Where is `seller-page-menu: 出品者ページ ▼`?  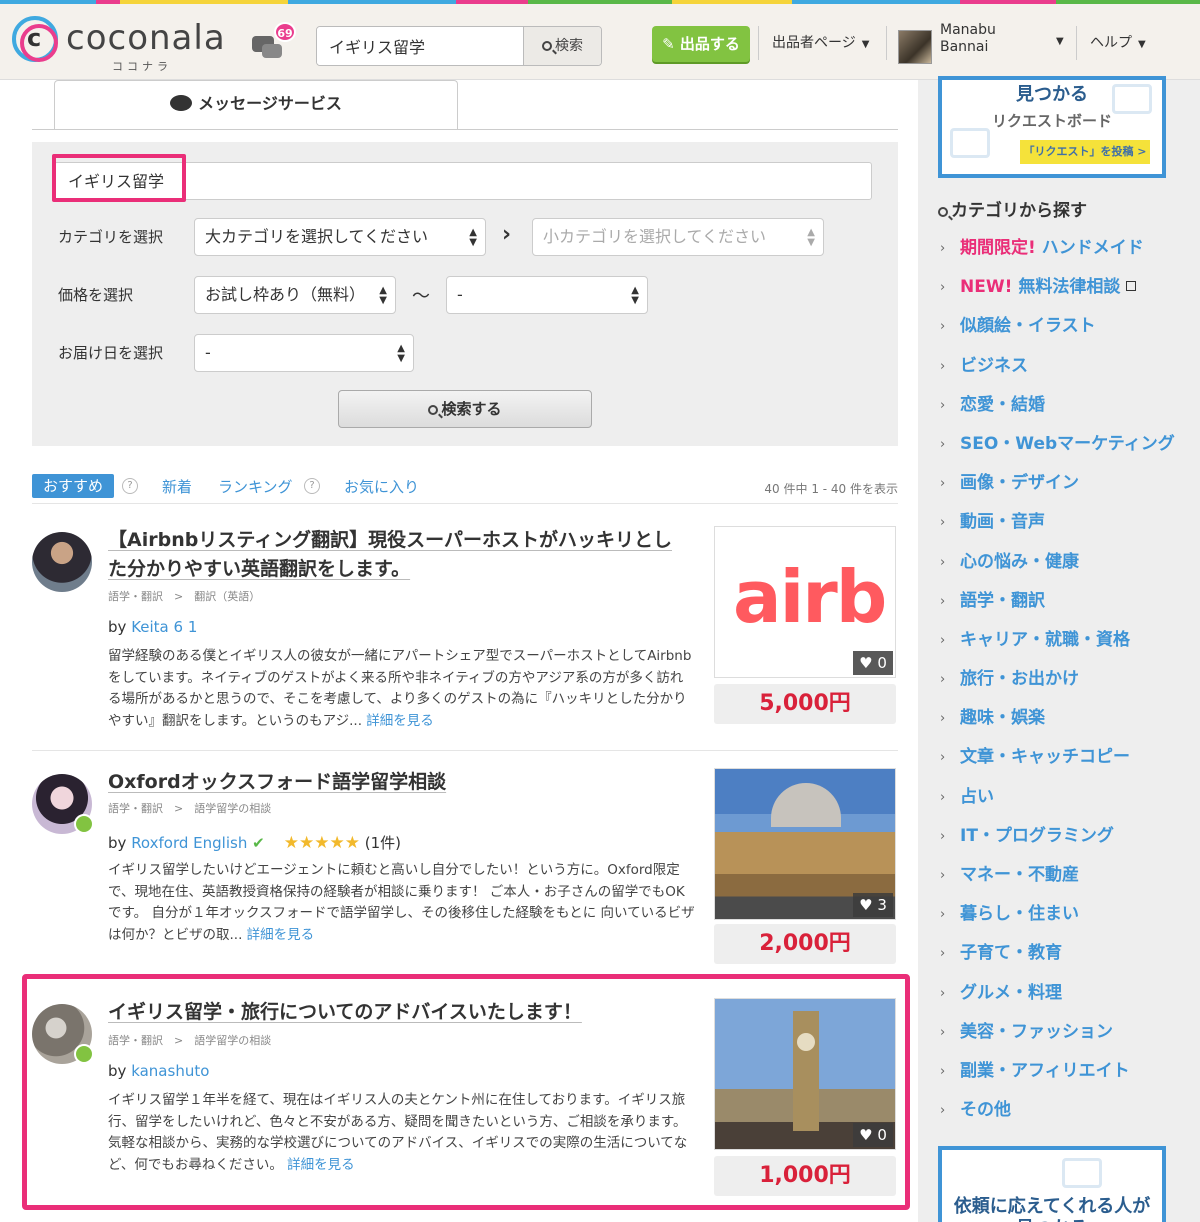 seller-page-menu: 出品者ページ ▼ is located at coordinates (820, 42).